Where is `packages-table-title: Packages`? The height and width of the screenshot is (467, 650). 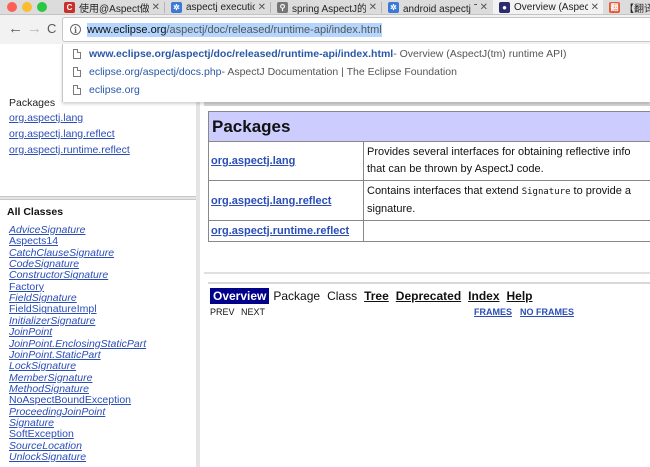
packages-table-title: Packages is located at coordinates (429, 126).